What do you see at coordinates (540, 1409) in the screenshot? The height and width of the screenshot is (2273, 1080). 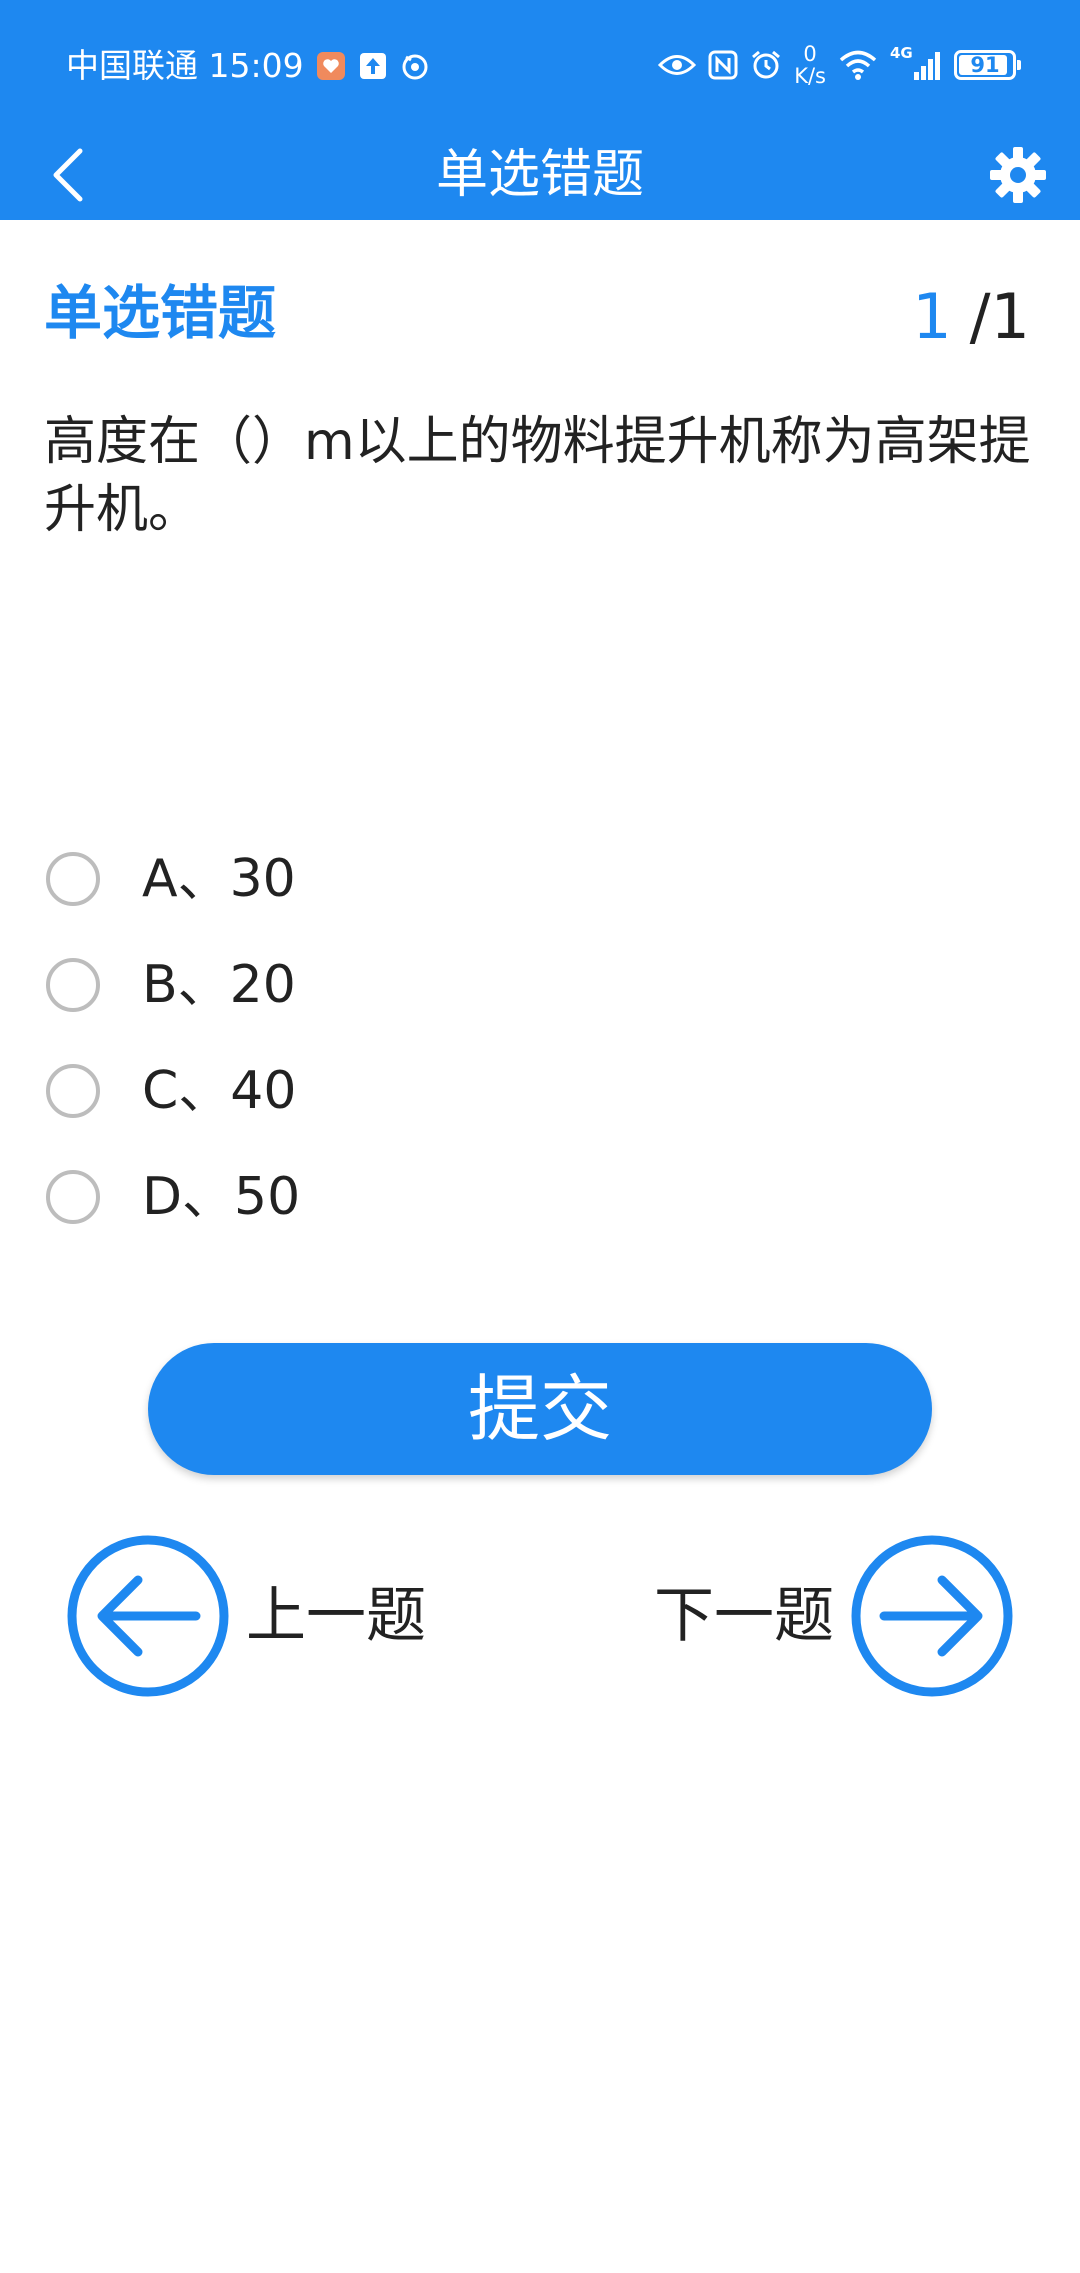 I see `submit-button: 提交` at bounding box center [540, 1409].